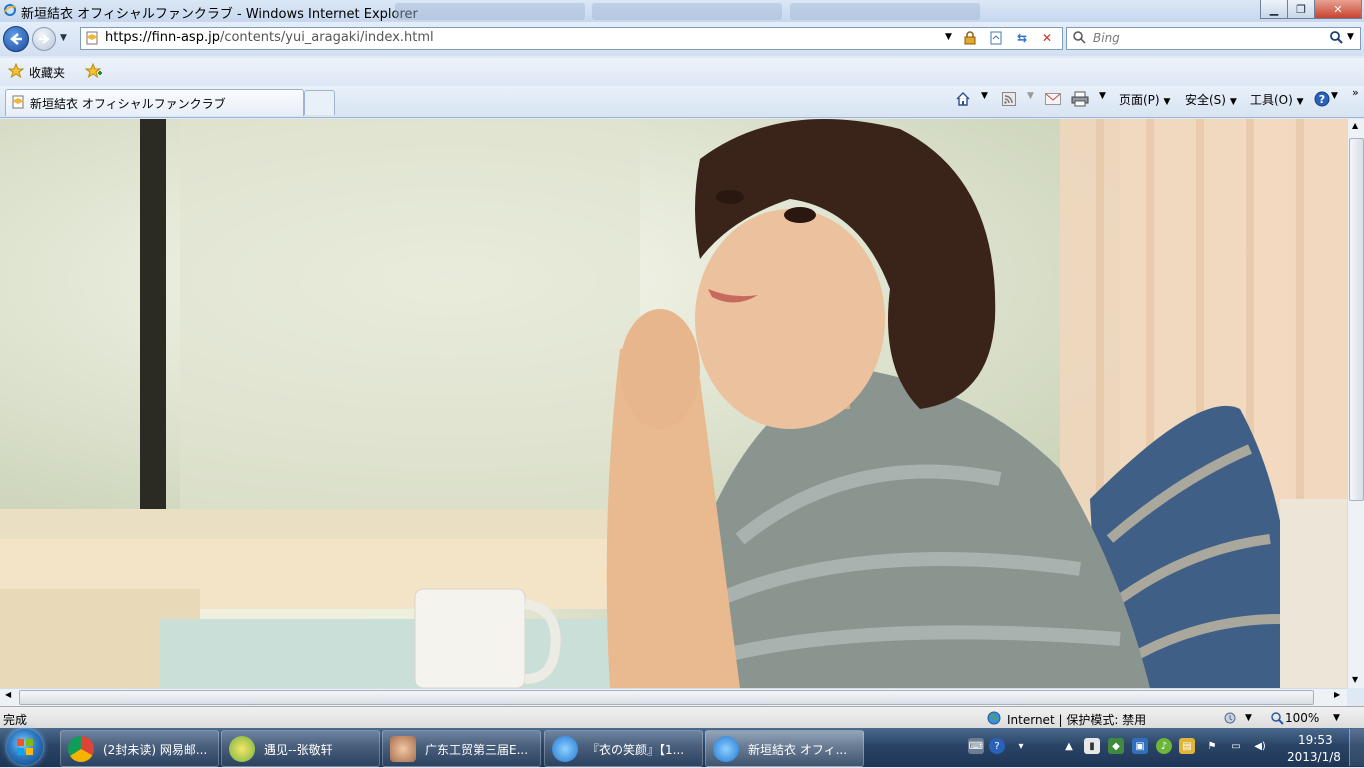 The height and width of the screenshot is (768, 1364). I want to click on lock-icon, so click(970, 38).